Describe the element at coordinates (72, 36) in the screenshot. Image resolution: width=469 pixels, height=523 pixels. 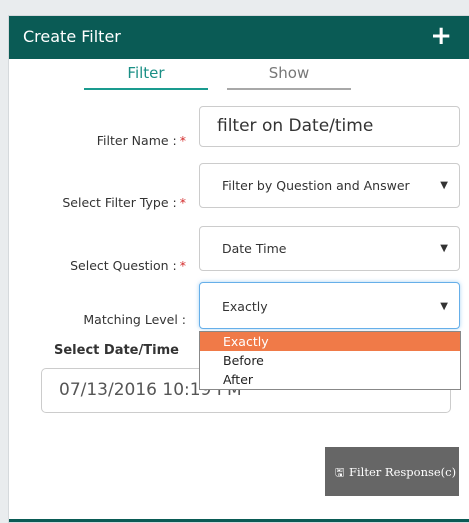
I see `panel-title: Create Filter` at that location.